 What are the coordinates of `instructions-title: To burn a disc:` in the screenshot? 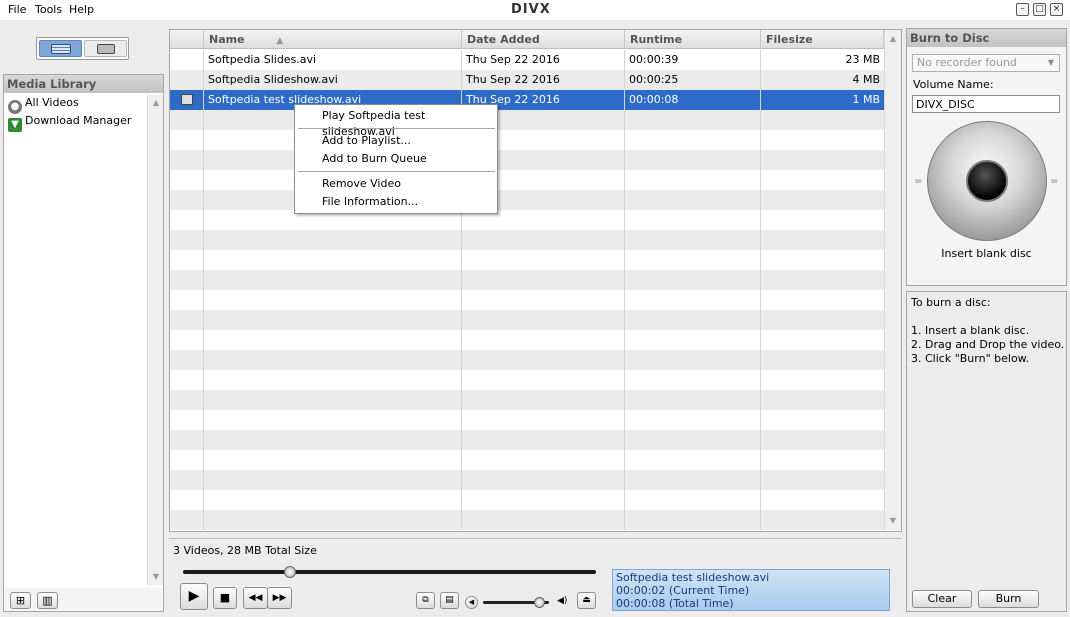 It's located at (951, 302).